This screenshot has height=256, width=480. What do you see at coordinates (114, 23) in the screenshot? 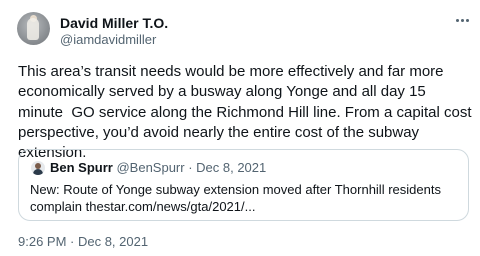
I see `author-display-name: David Miller T.O.` at bounding box center [114, 23].